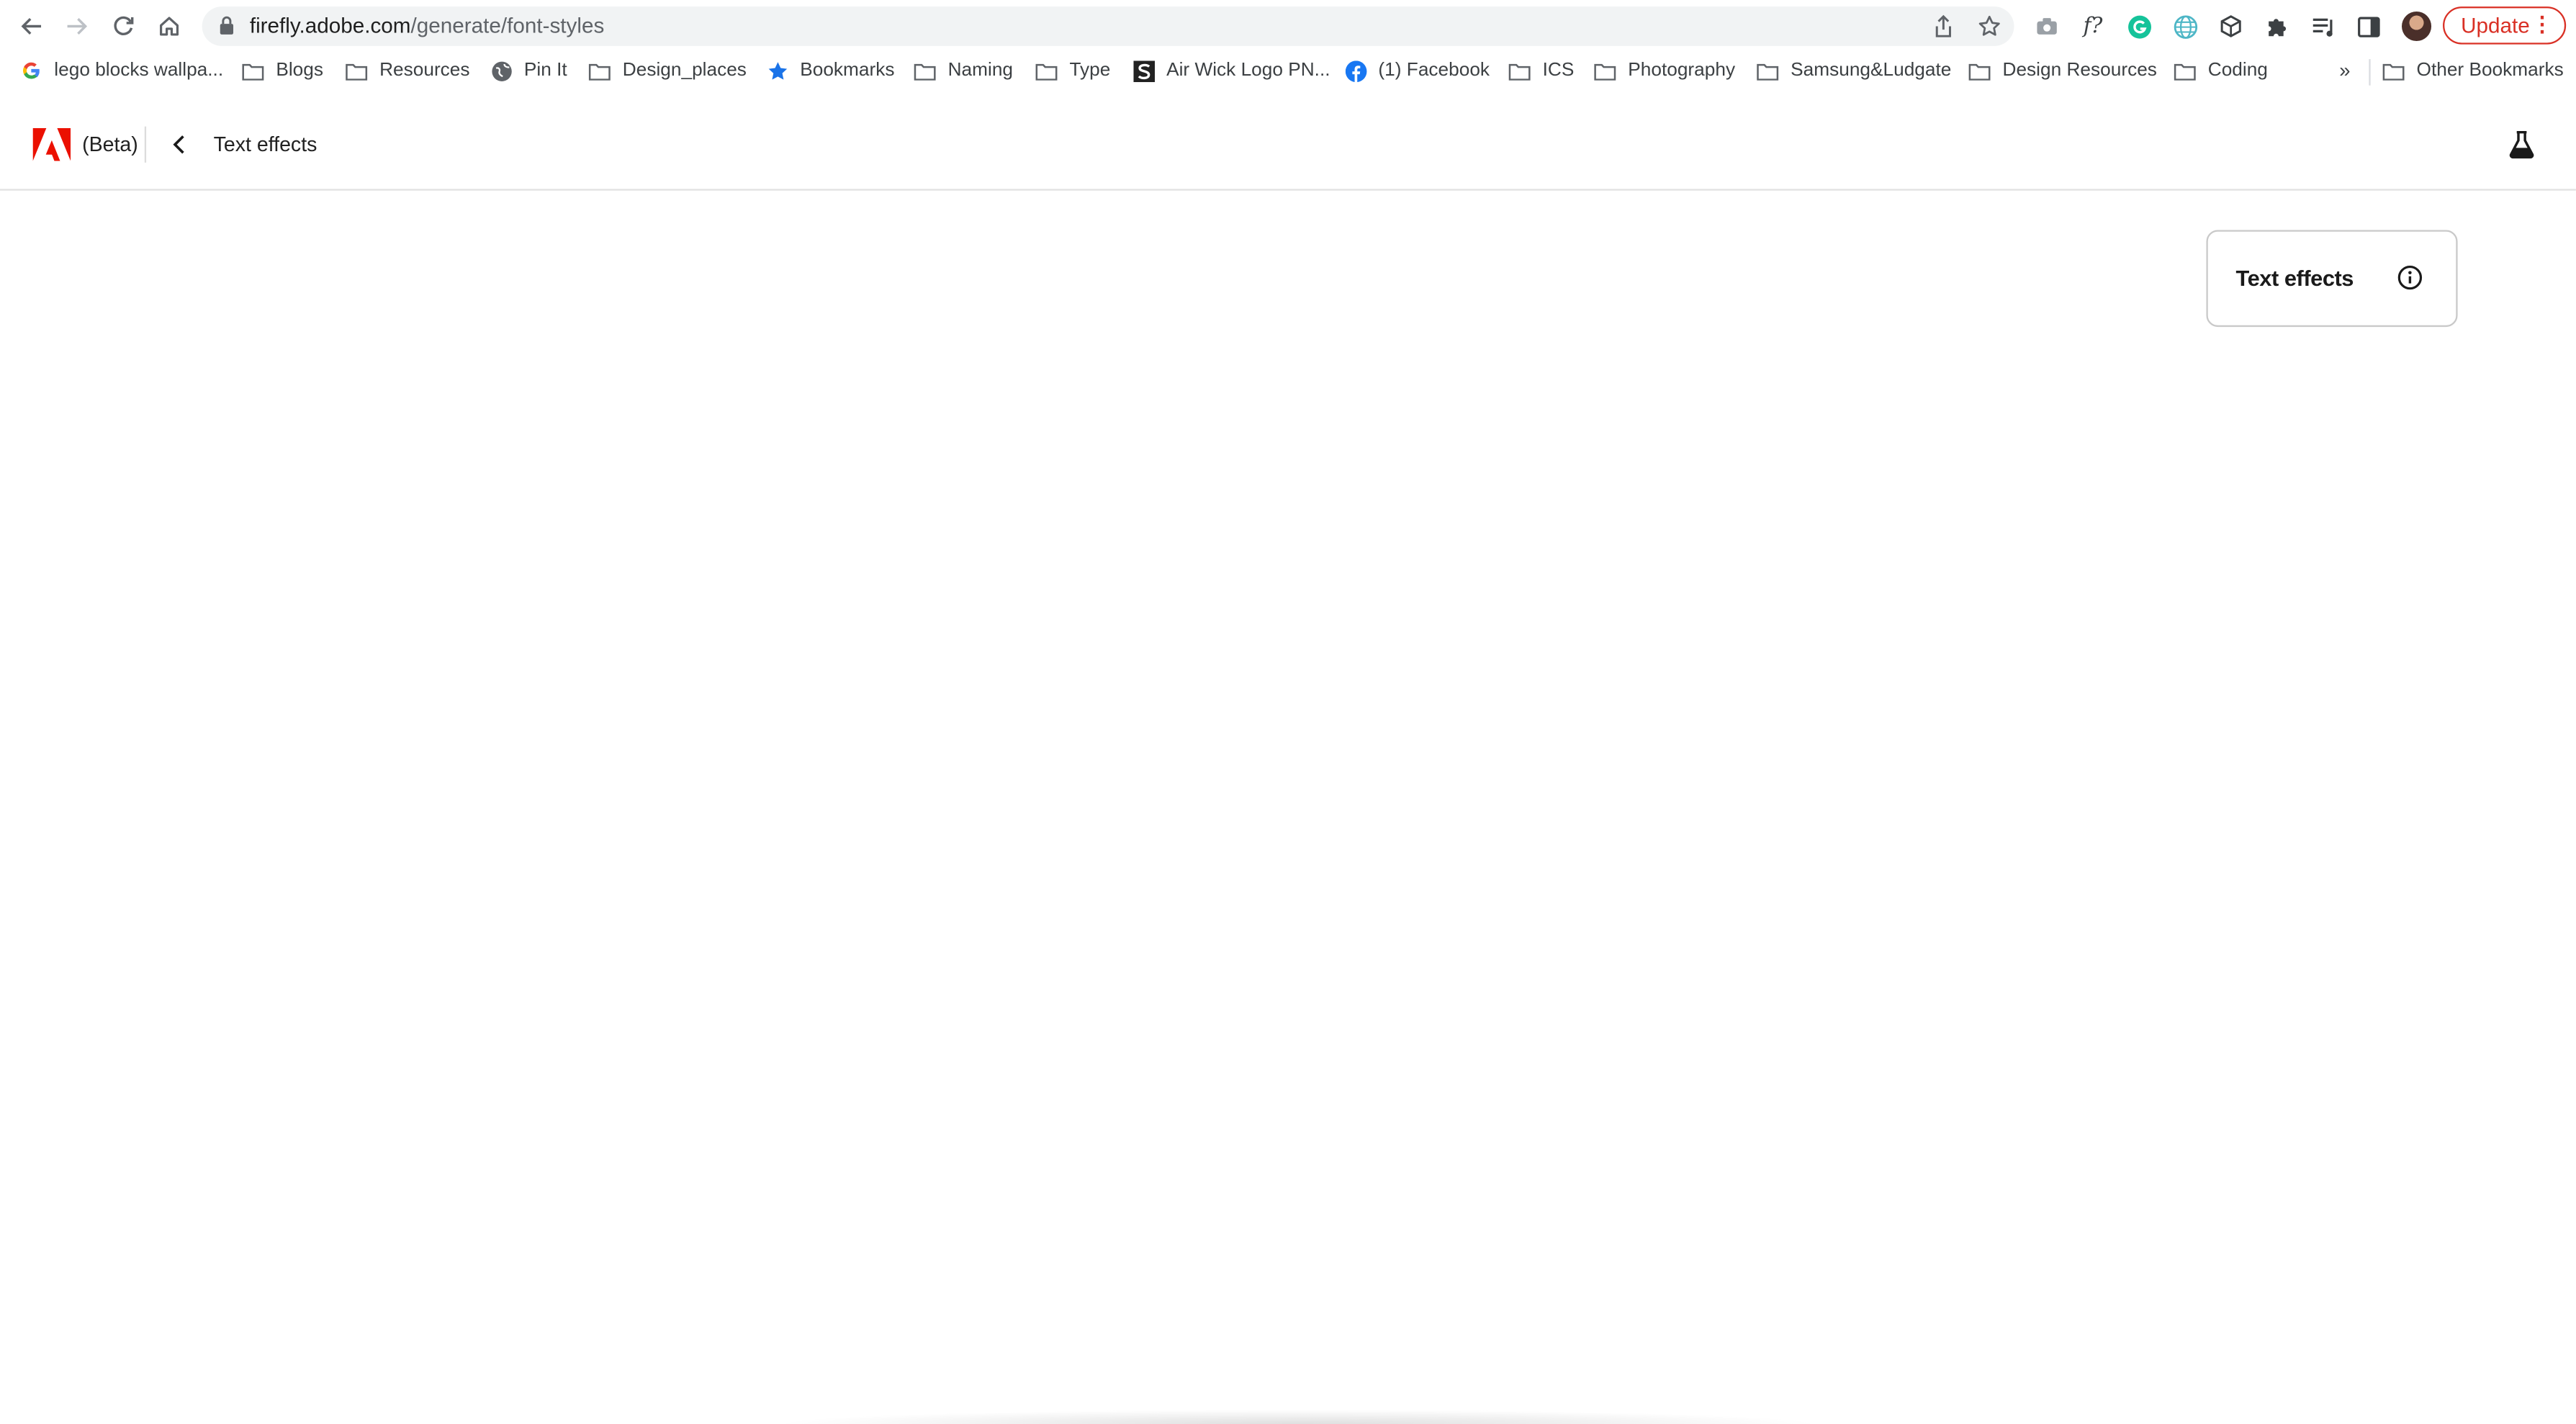  Describe the element at coordinates (424, 70) in the screenshot. I see `bookmark-label: Resources` at that location.